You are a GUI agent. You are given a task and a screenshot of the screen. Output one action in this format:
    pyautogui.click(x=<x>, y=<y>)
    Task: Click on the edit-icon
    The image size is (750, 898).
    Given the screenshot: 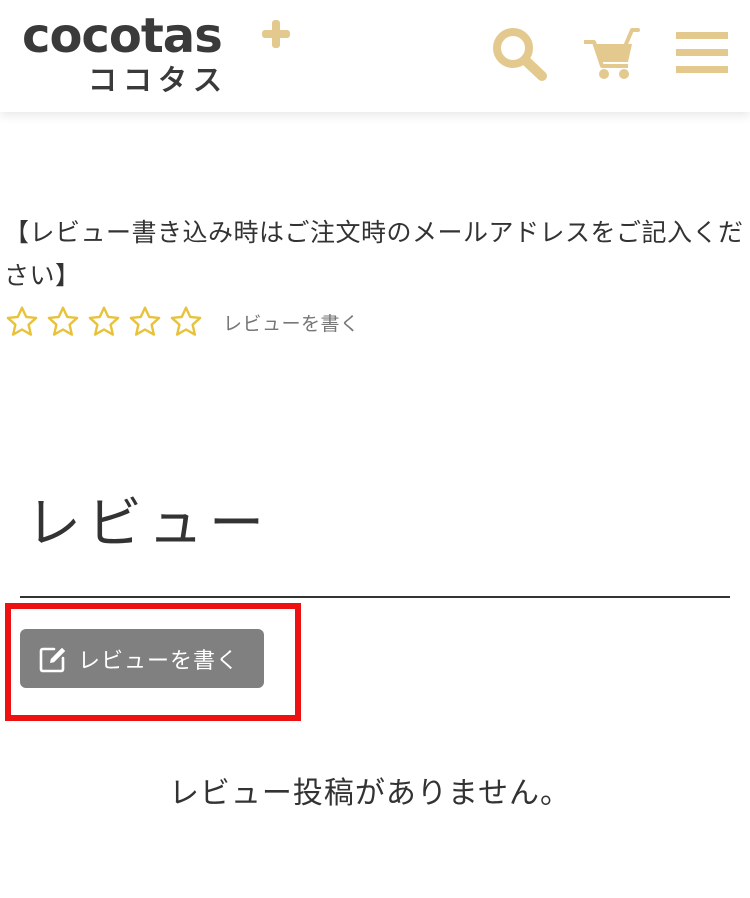 What is the action you would take?
    pyautogui.click(x=52, y=659)
    